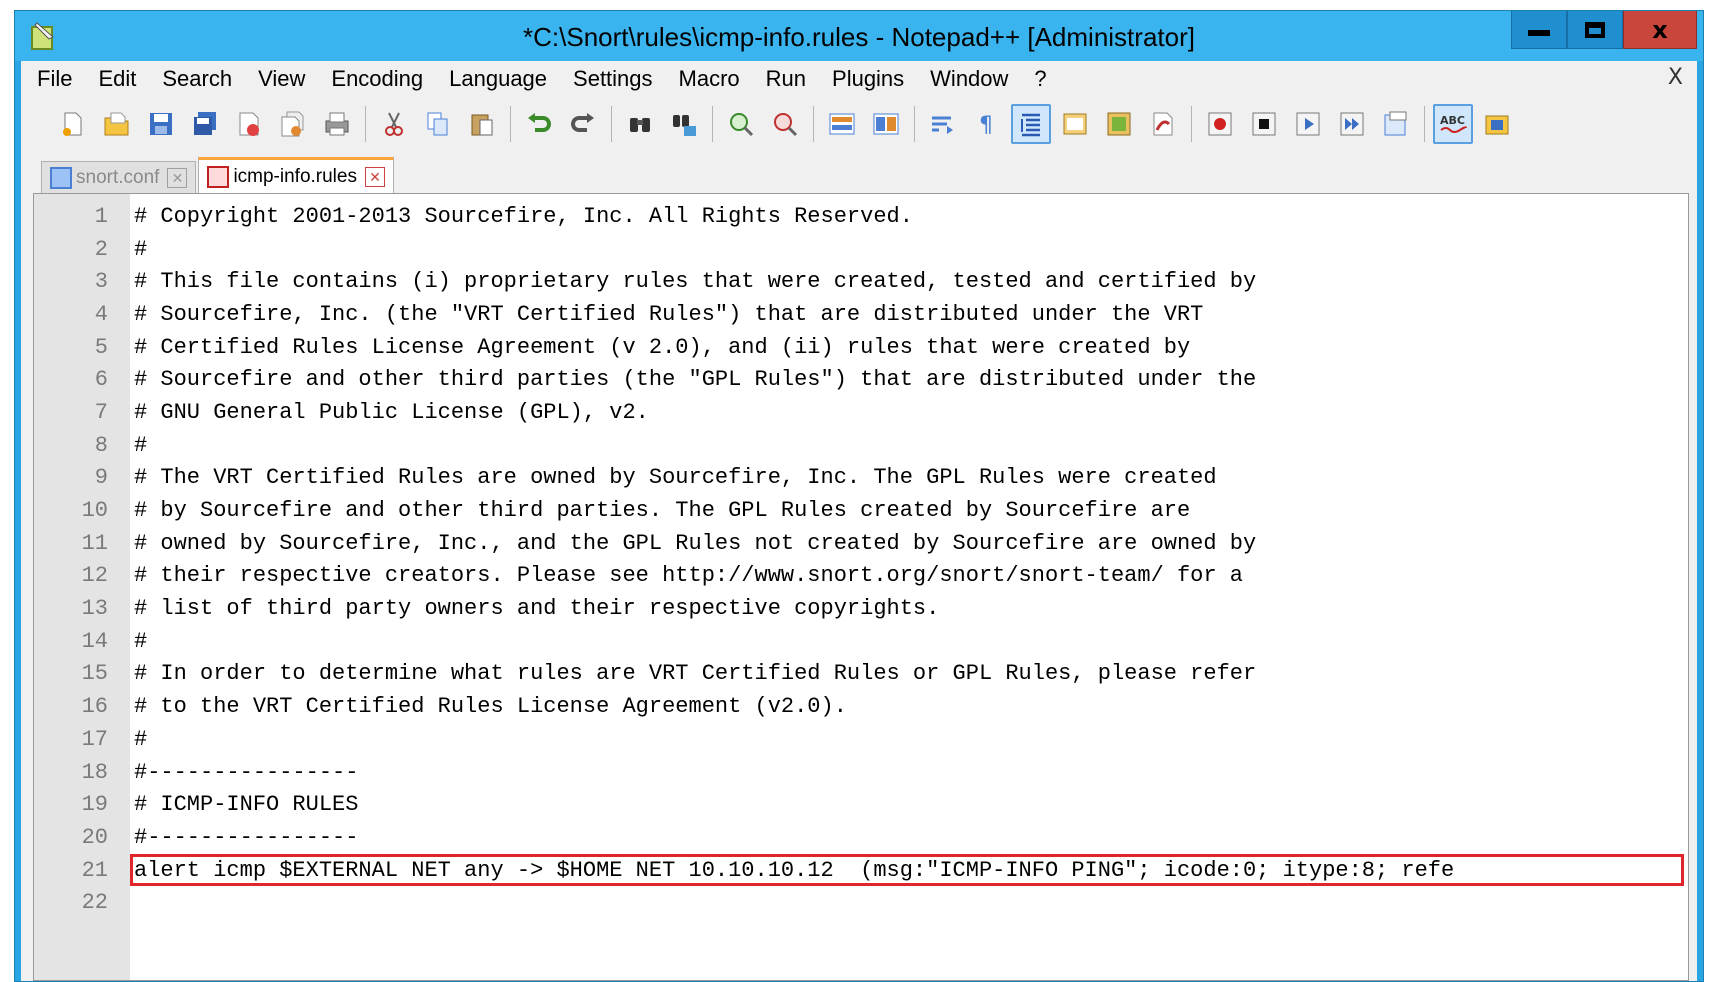  I want to click on spell-check-button: ABC, so click(1453, 124).